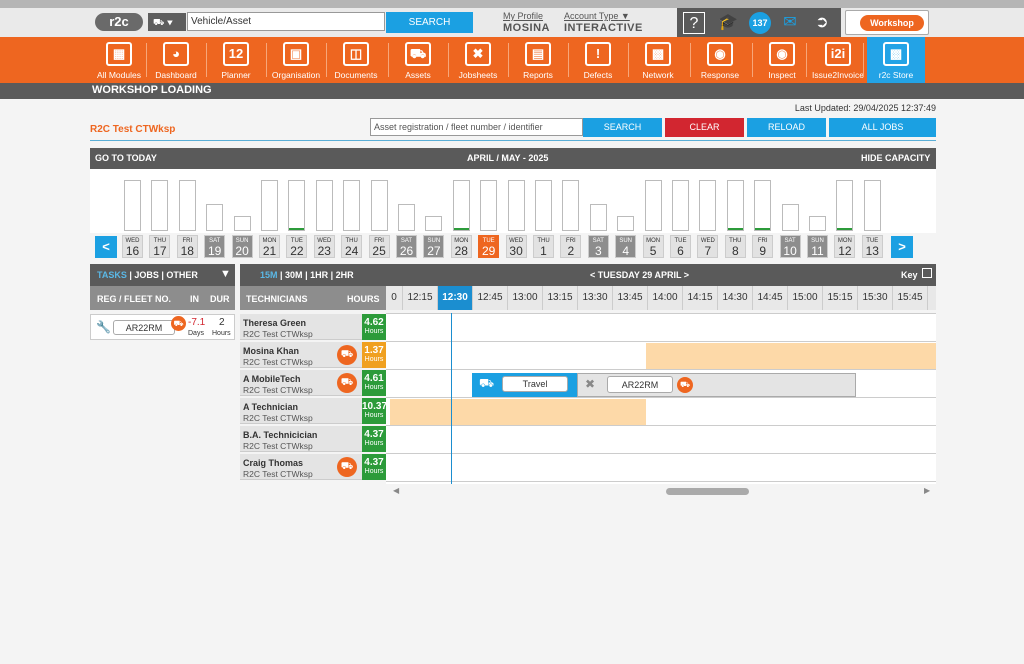 The height and width of the screenshot is (664, 1024). I want to click on nav-item-dashboard: ◕ Dashboard, so click(176, 60).